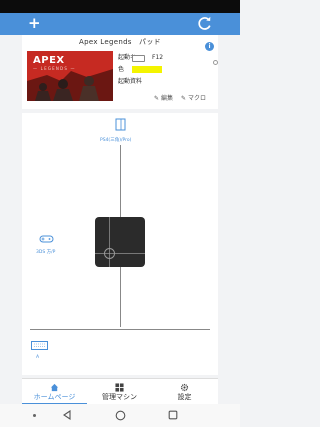 The image size is (320, 427). Describe the element at coordinates (119, 397) in the screenshot. I see `tab-machines-label: 管理マシン` at that location.